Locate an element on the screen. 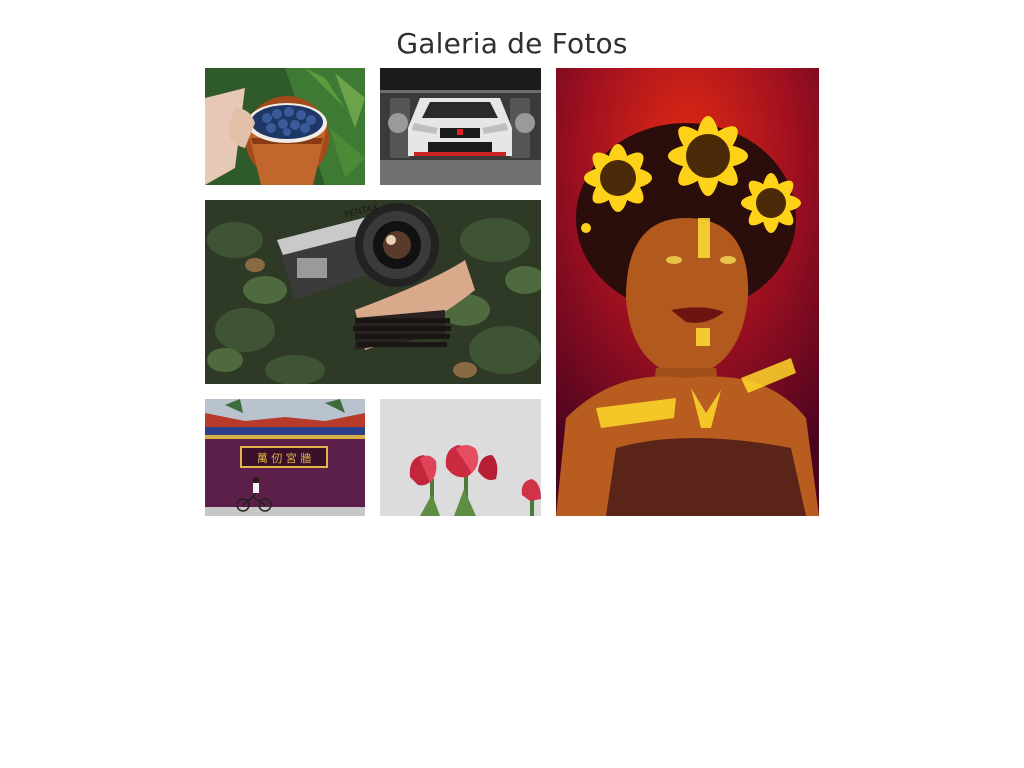 Image resolution: width=1024 pixels, height=768 pixels. portrait-image is located at coordinates (687, 292).